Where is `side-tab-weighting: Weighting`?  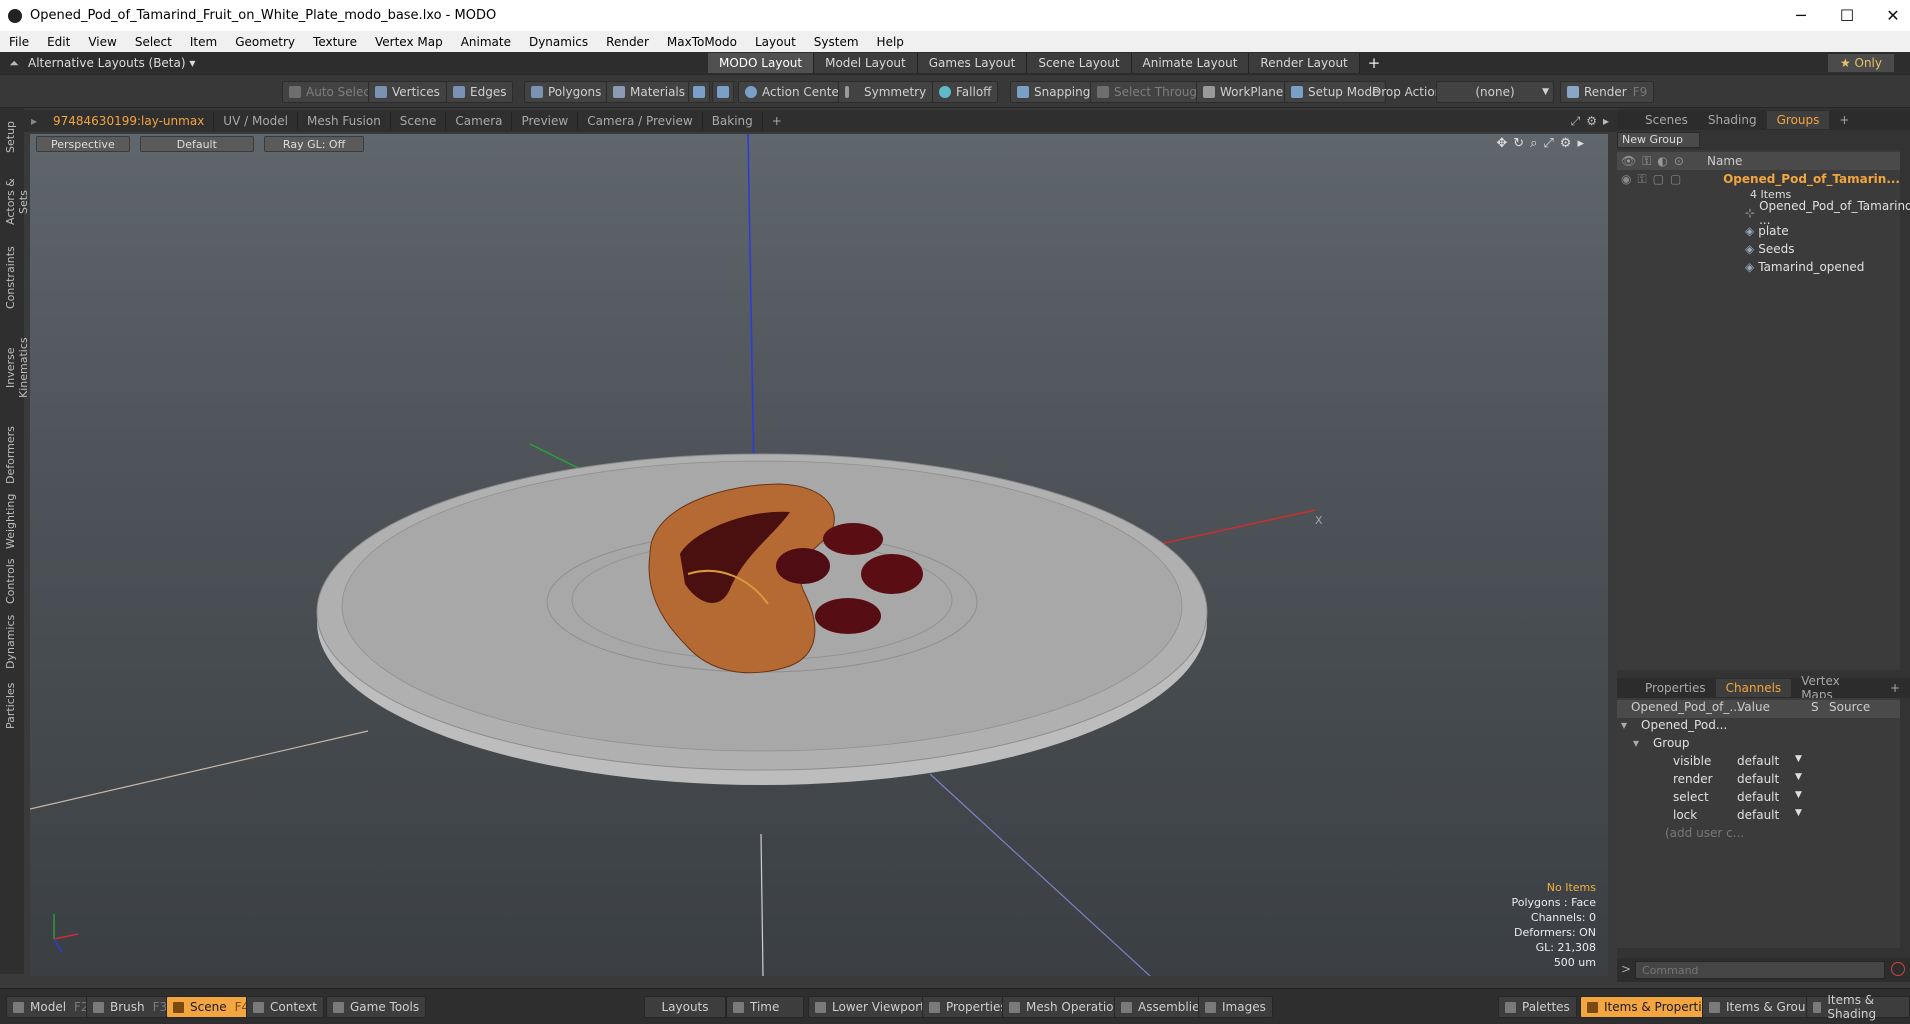
side-tab-weighting: Weighting is located at coordinates (12, 521).